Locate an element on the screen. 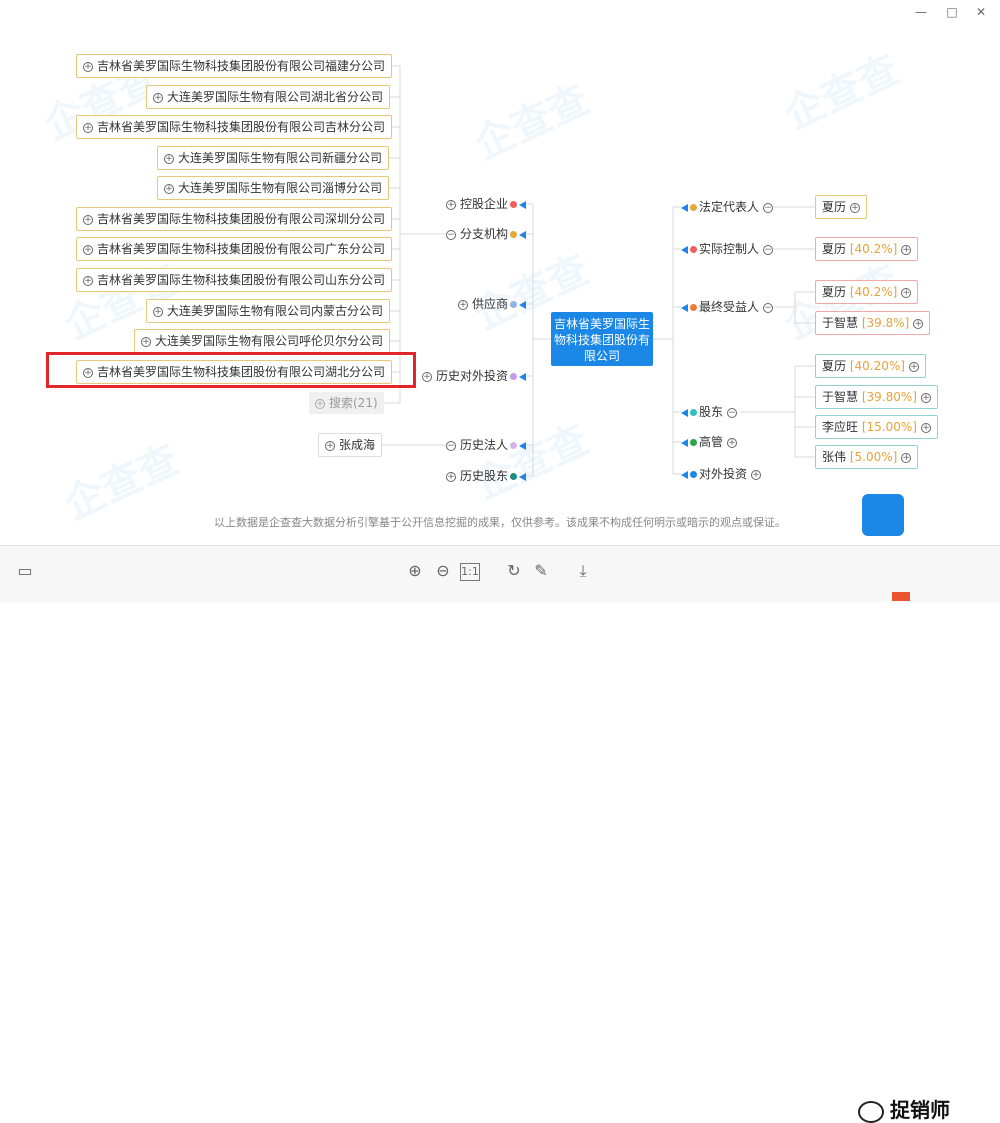  branch-node: + 吉林省美罗国际生物科技集团股份有限公司山东分公司 is located at coordinates (234, 280).